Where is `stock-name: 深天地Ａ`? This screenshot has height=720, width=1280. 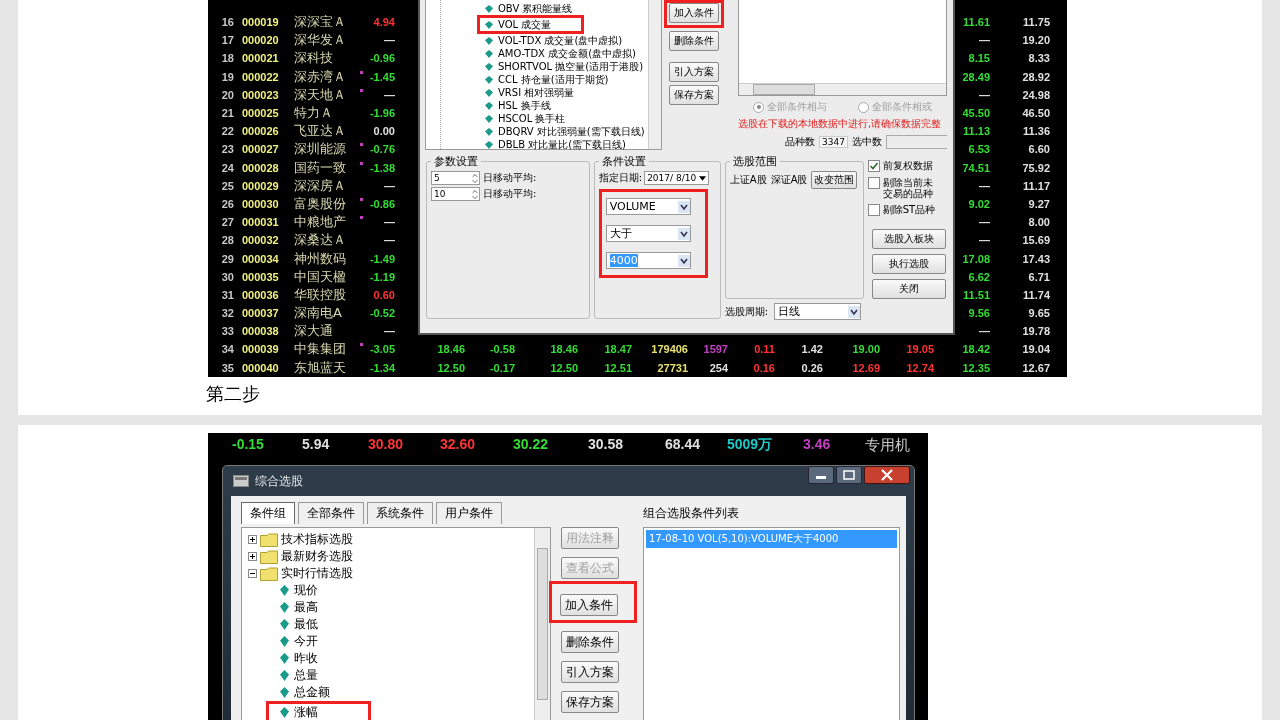 stock-name: 深天地Ａ is located at coordinates (320, 94).